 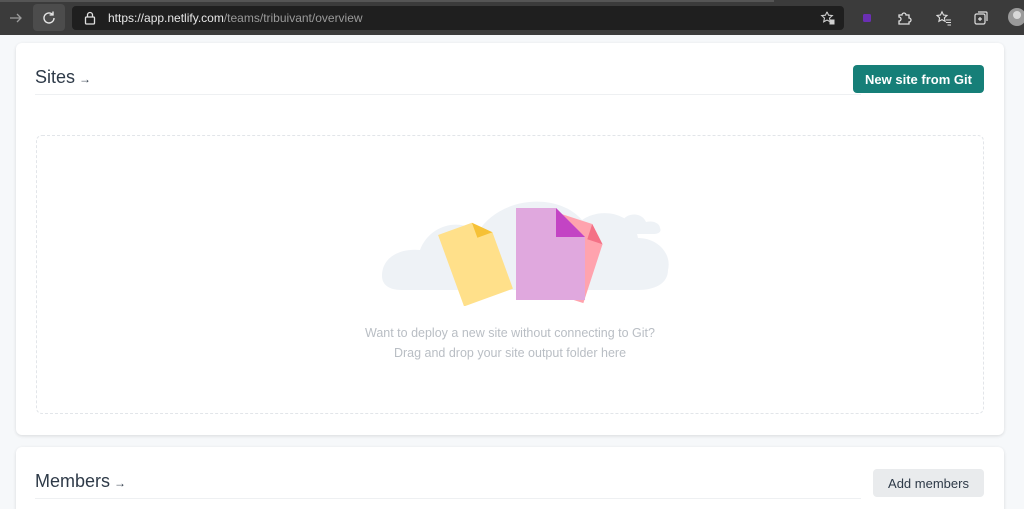 What do you see at coordinates (918, 79) in the screenshot?
I see `new-site-from-git-button: New site from Git` at bounding box center [918, 79].